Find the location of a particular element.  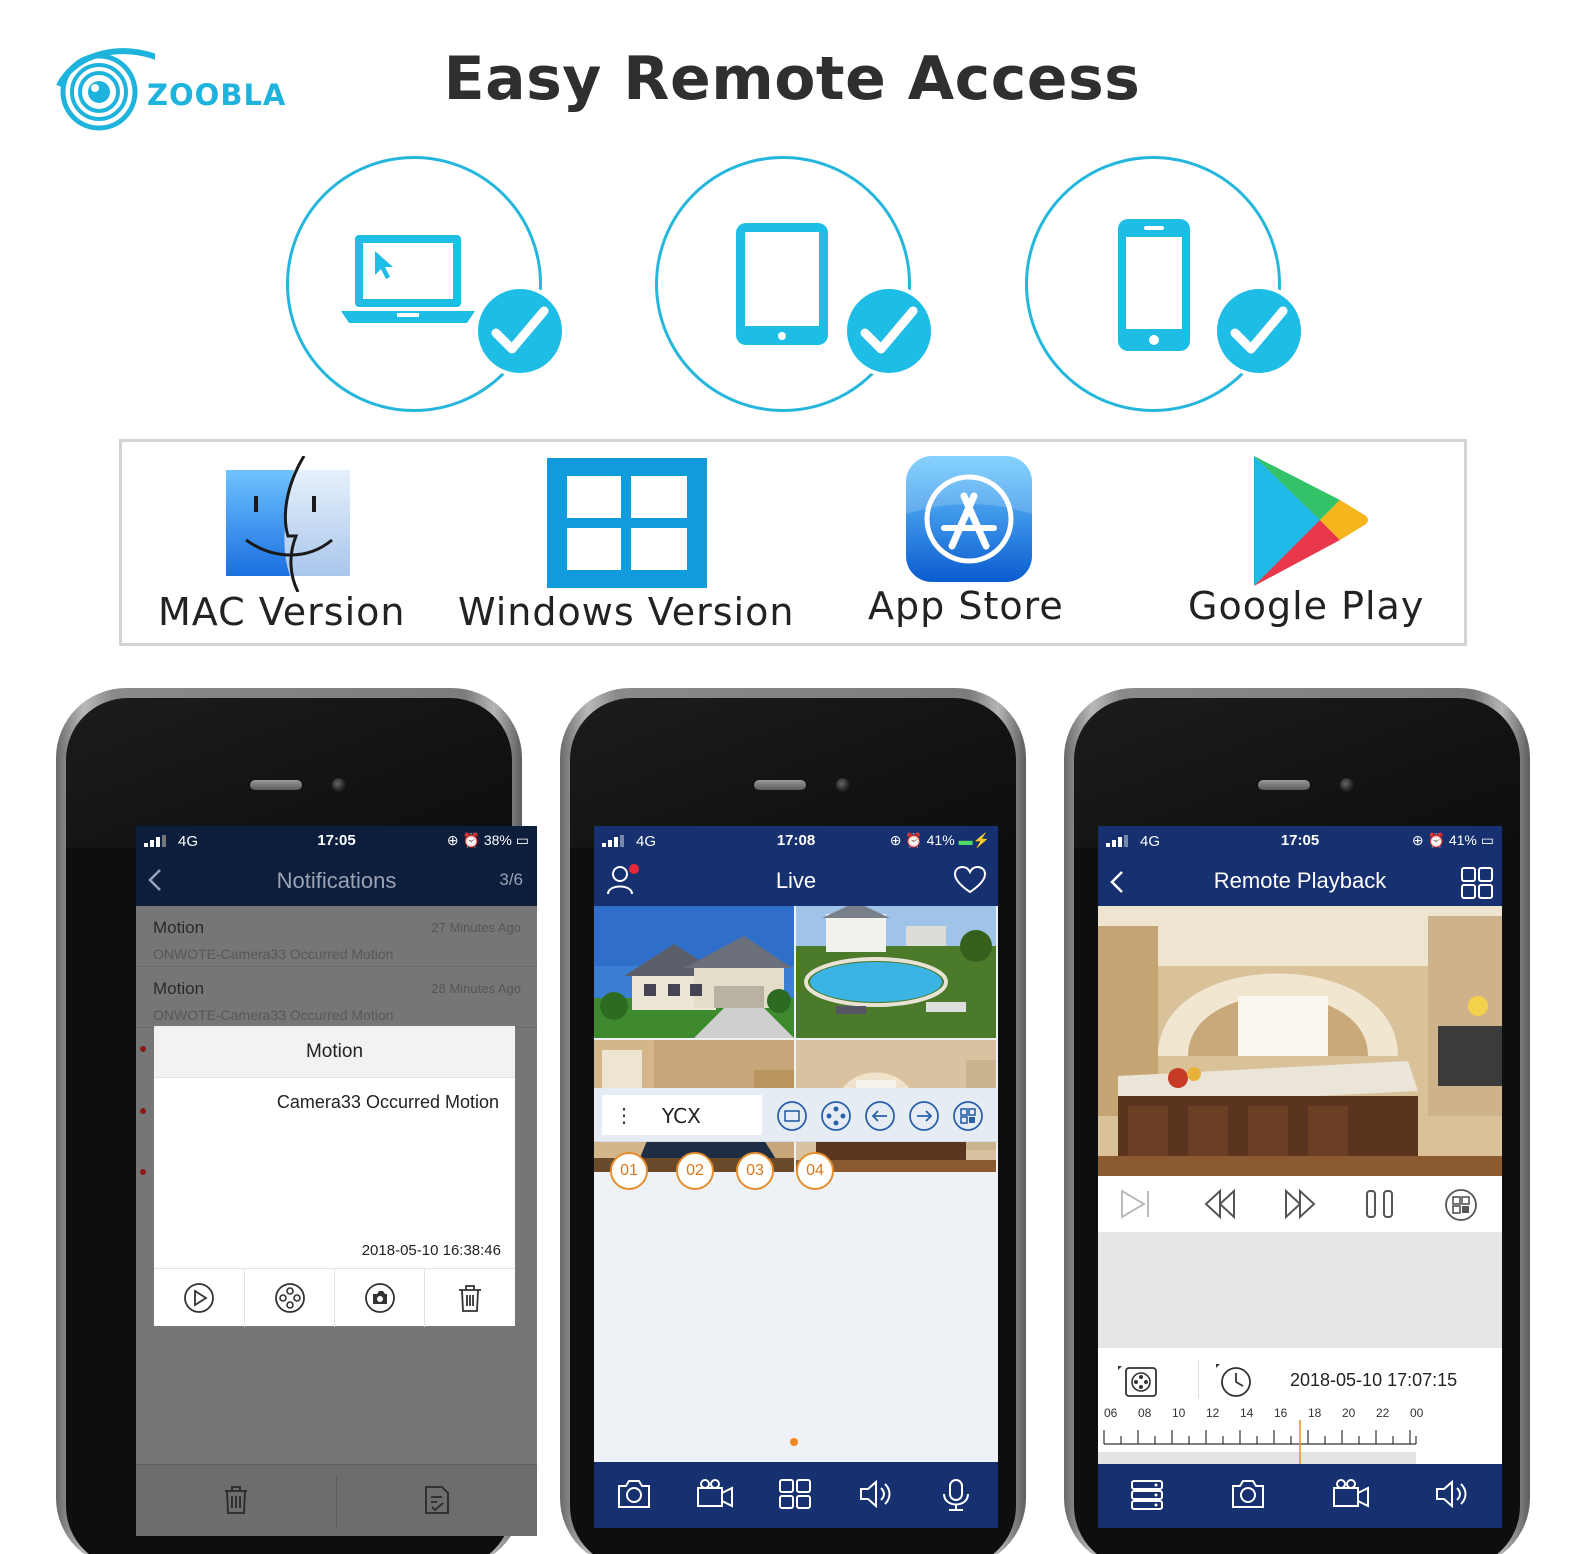

dialog-message: Camera33 Occurred Motion is located at coordinates (387, 1102).